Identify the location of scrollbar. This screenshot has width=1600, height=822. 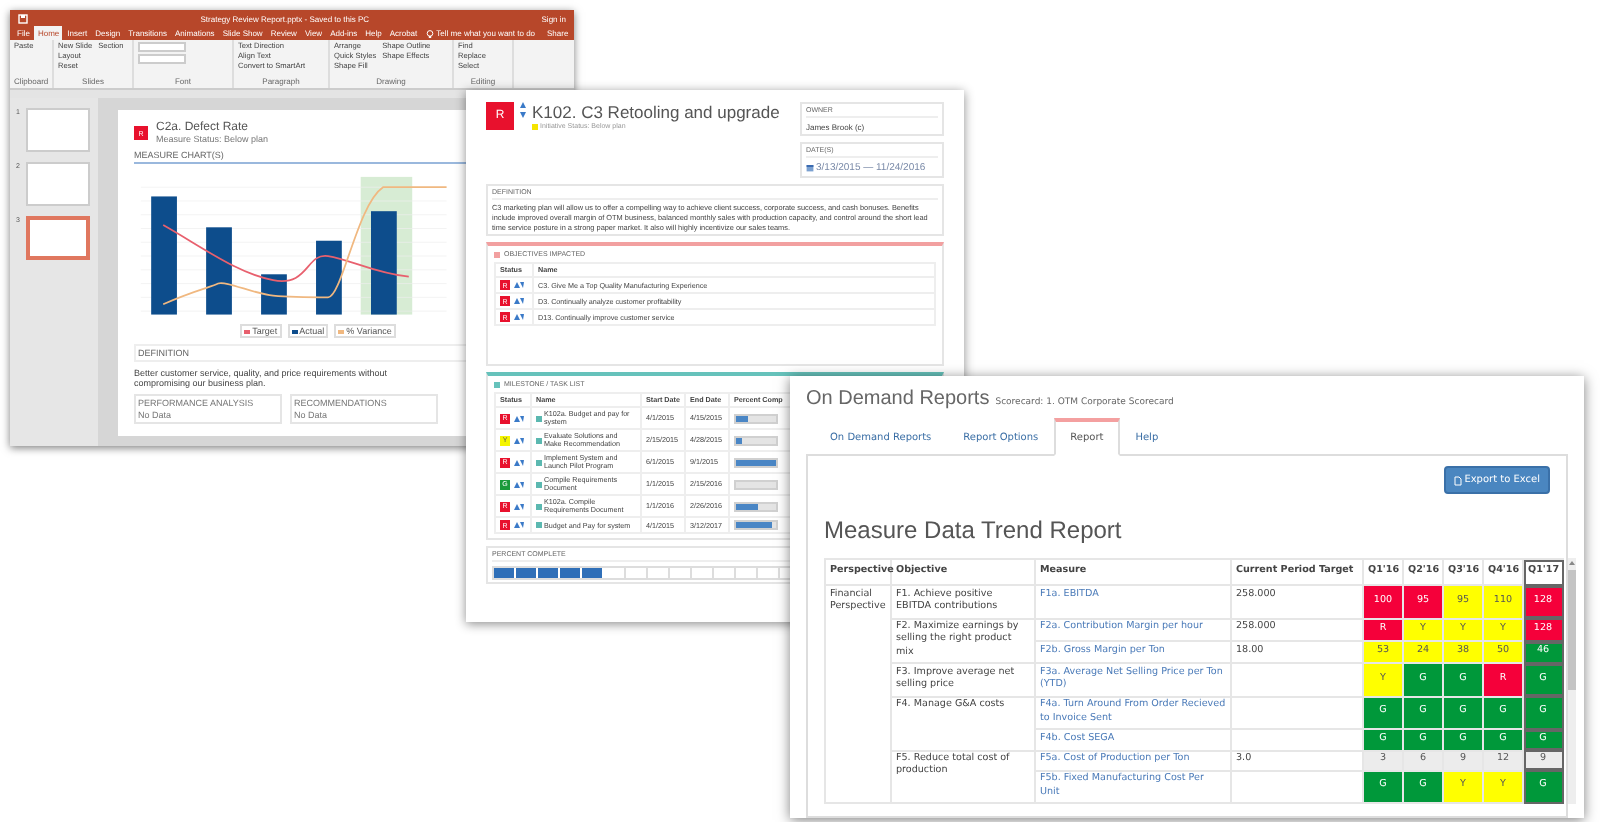
(1572, 681).